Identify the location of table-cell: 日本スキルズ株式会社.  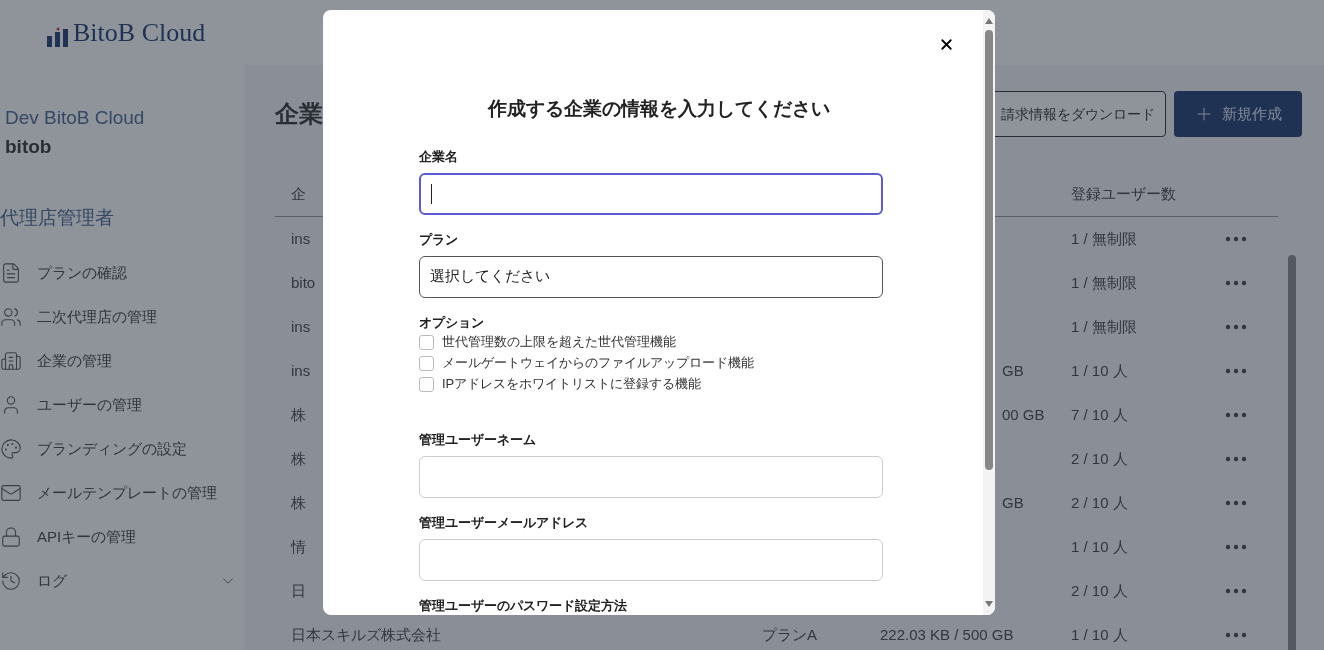
(366, 634).